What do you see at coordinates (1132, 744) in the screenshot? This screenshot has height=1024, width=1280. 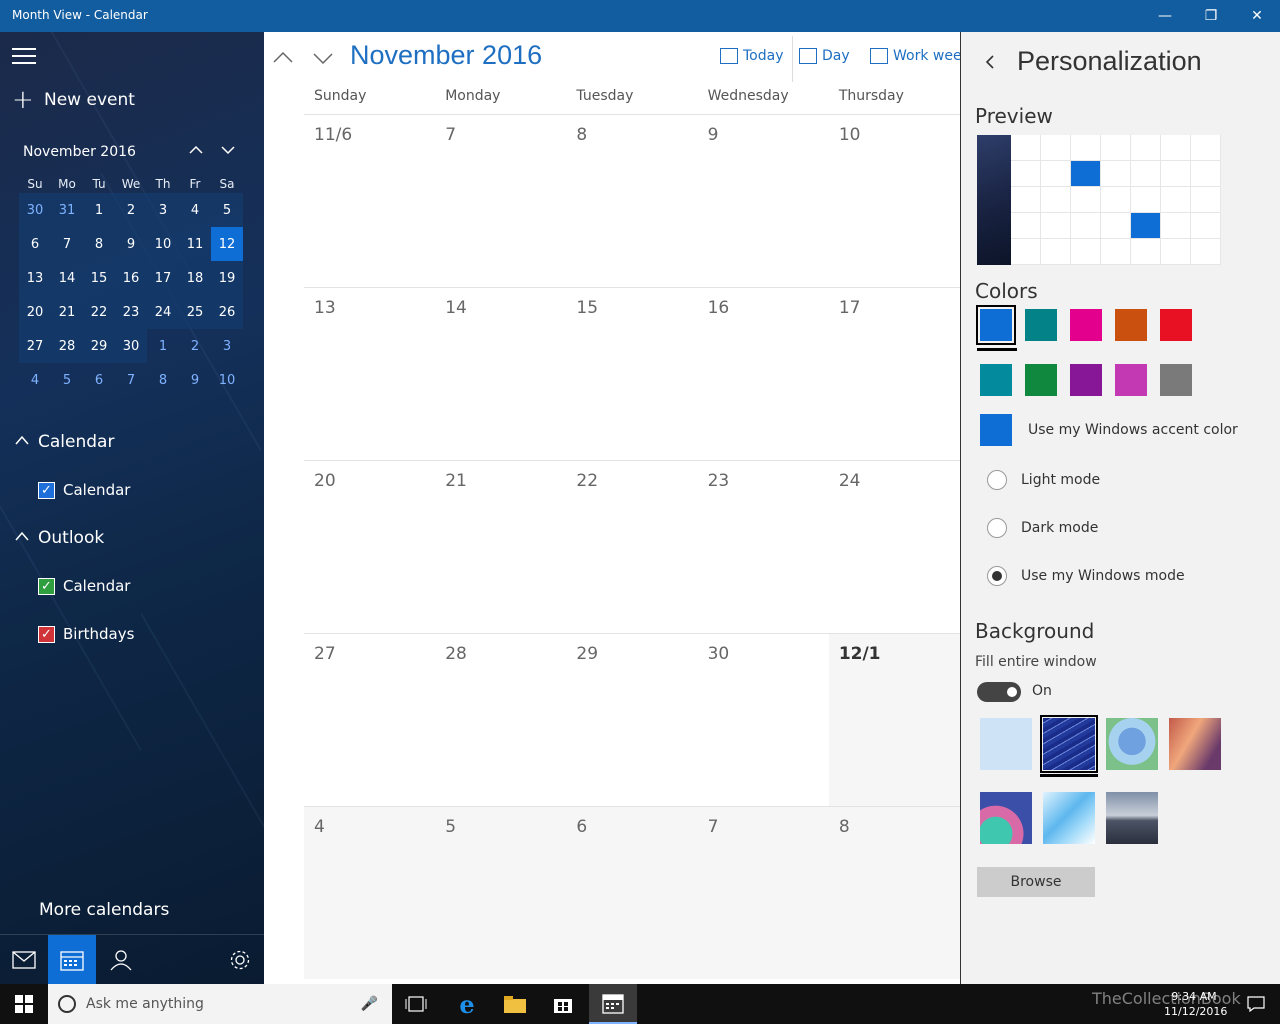 I see `background-thumb-tree` at bounding box center [1132, 744].